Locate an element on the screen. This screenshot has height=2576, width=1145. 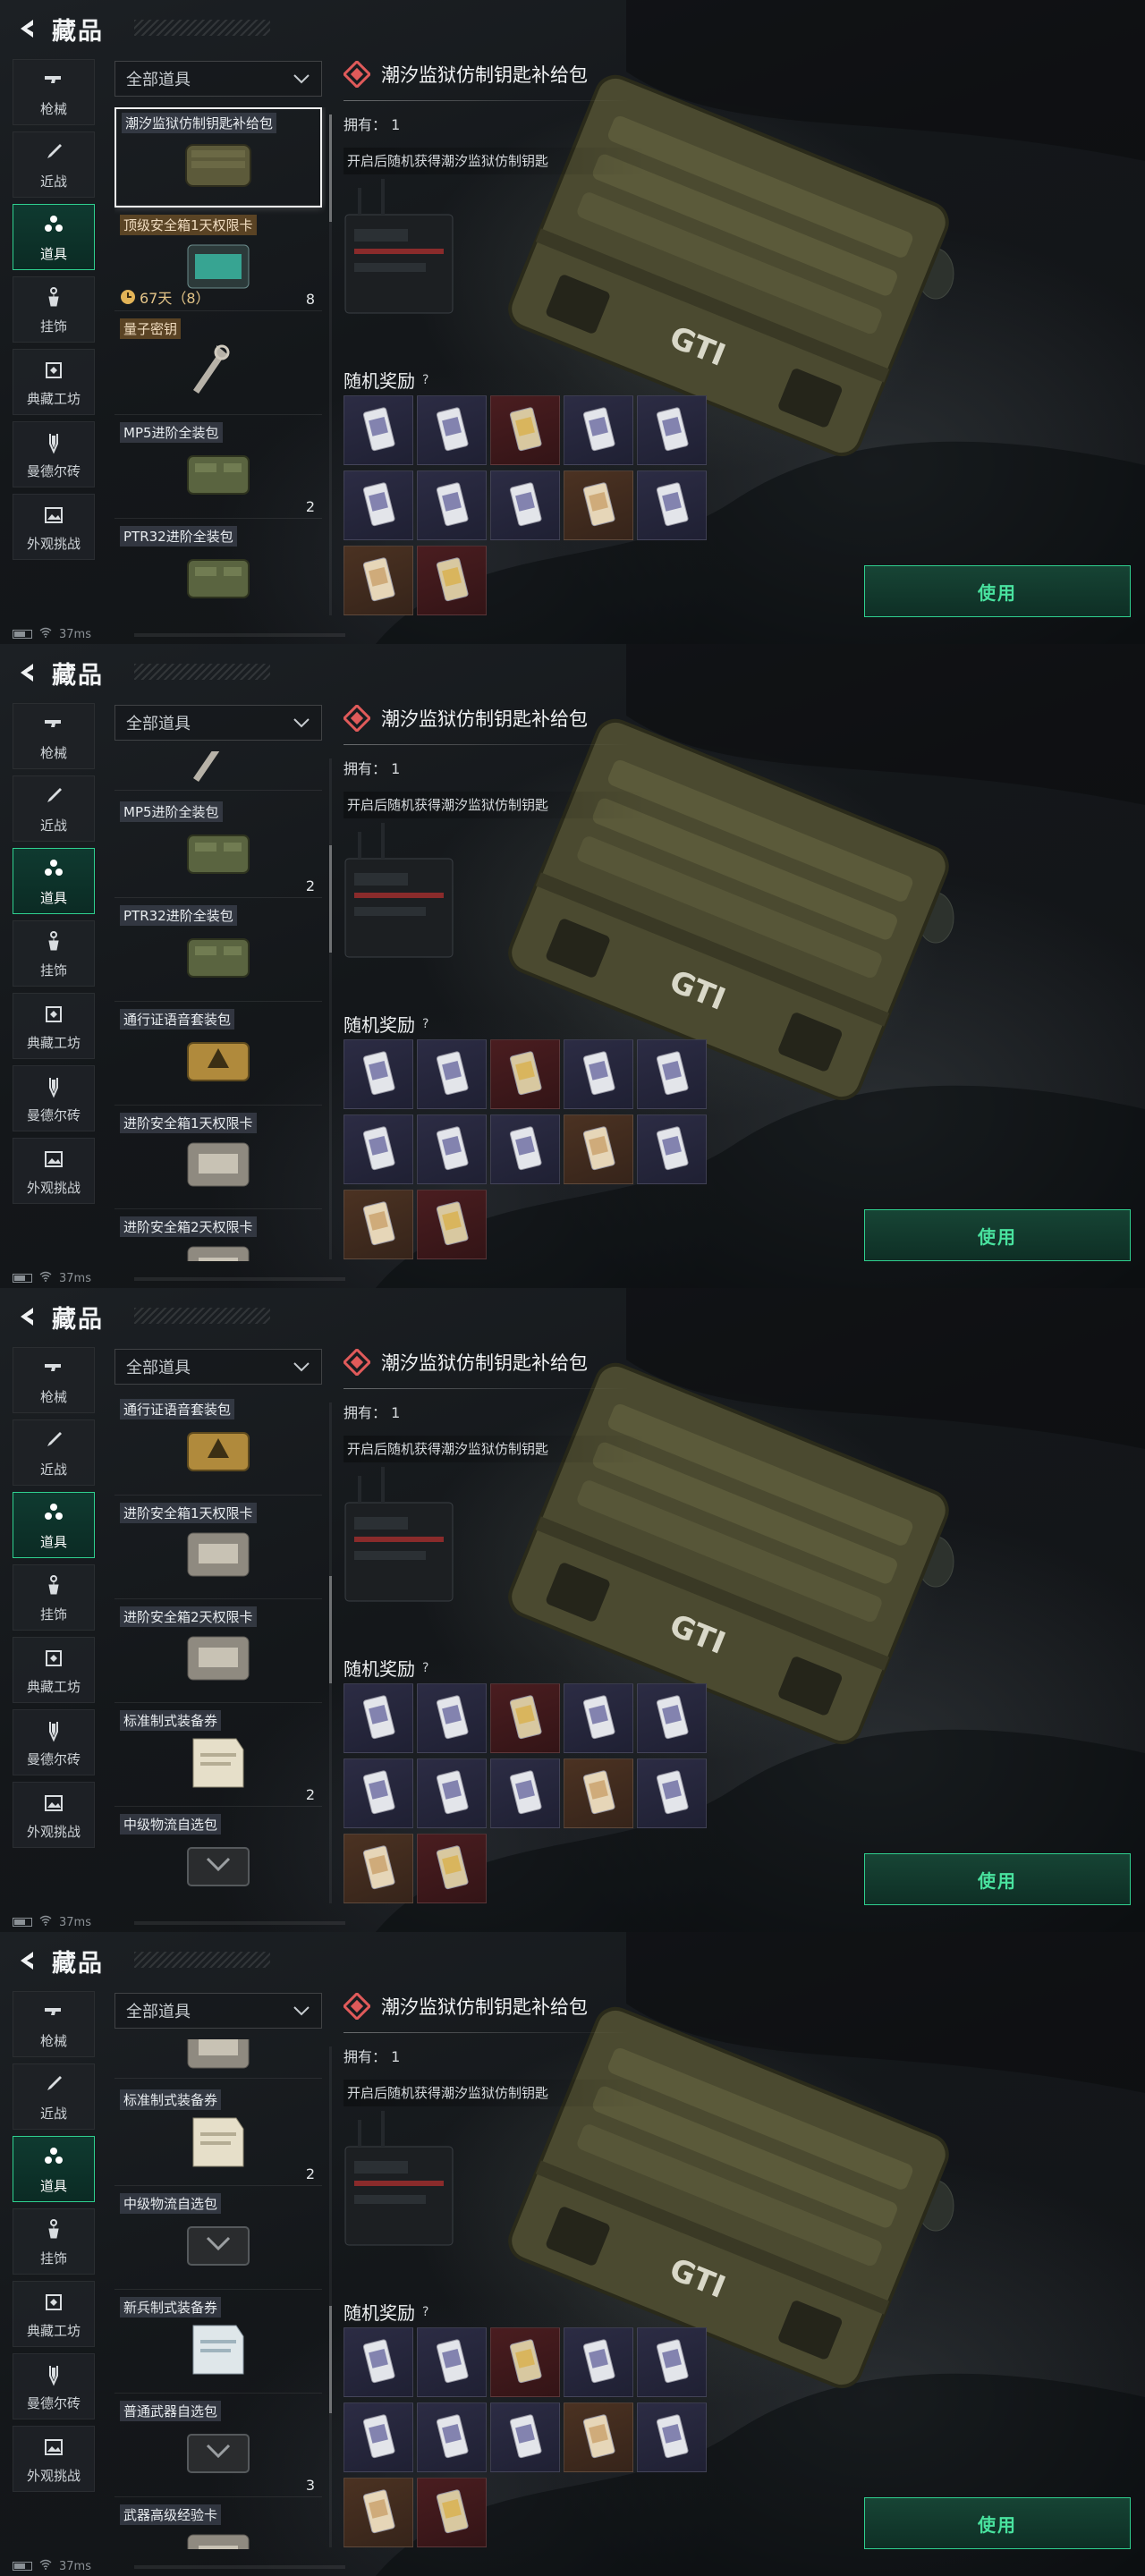
item-card: 进阶安全箱2天权限卡 is located at coordinates (218, 1237).